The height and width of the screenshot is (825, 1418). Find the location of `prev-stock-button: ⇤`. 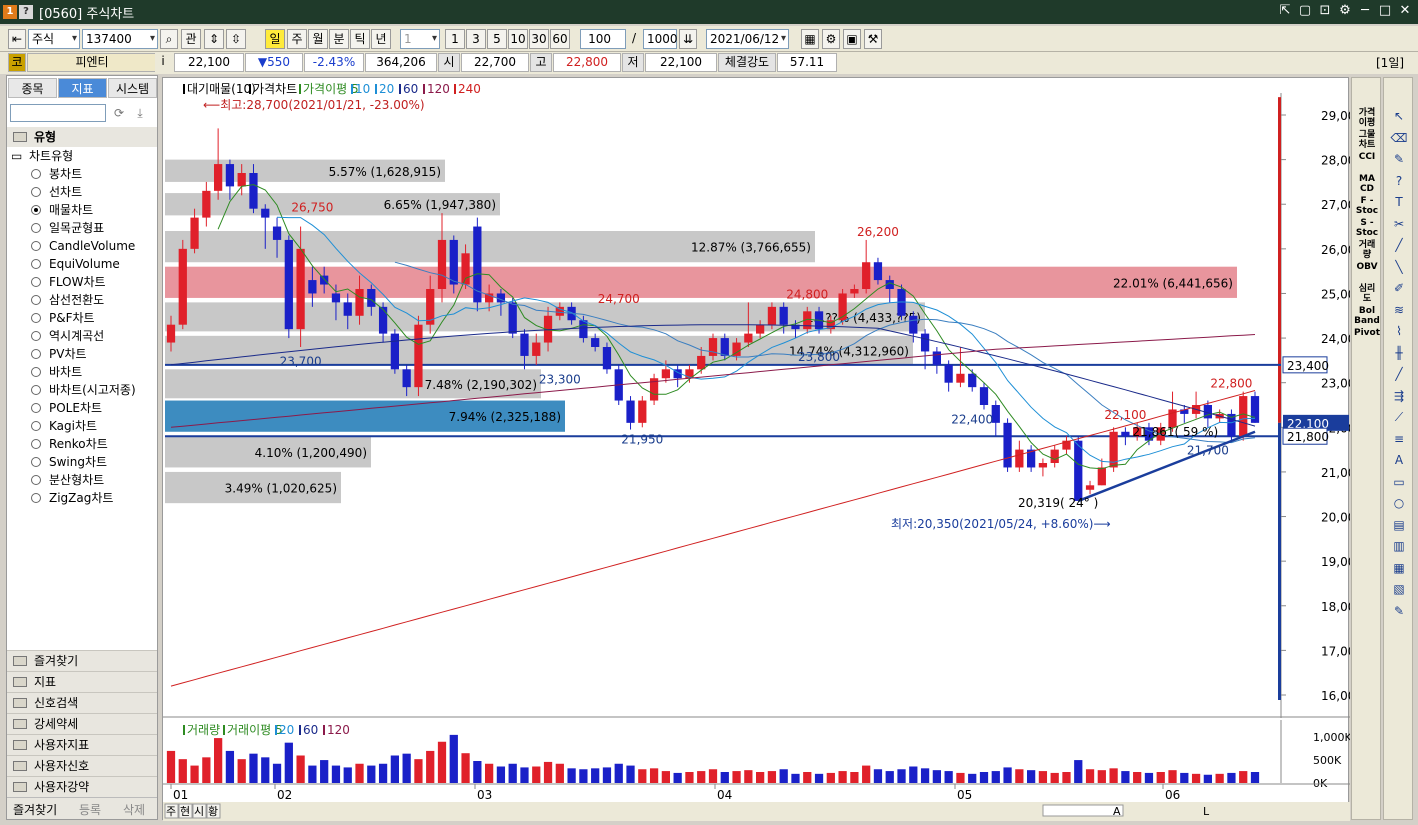

prev-stock-button: ⇤ is located at coordinates (17, 39).